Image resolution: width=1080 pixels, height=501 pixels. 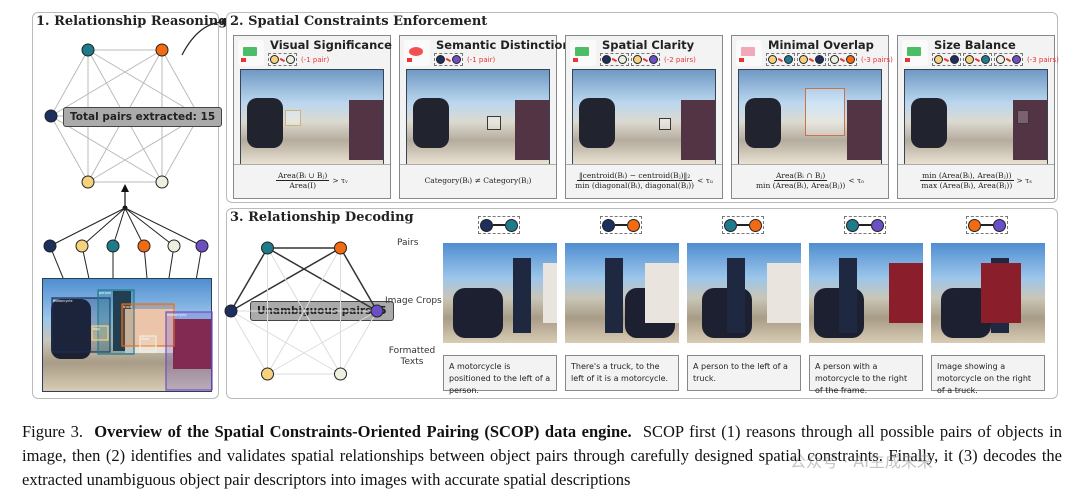 I want to click on yellow-node, so click(x=267, y=374).